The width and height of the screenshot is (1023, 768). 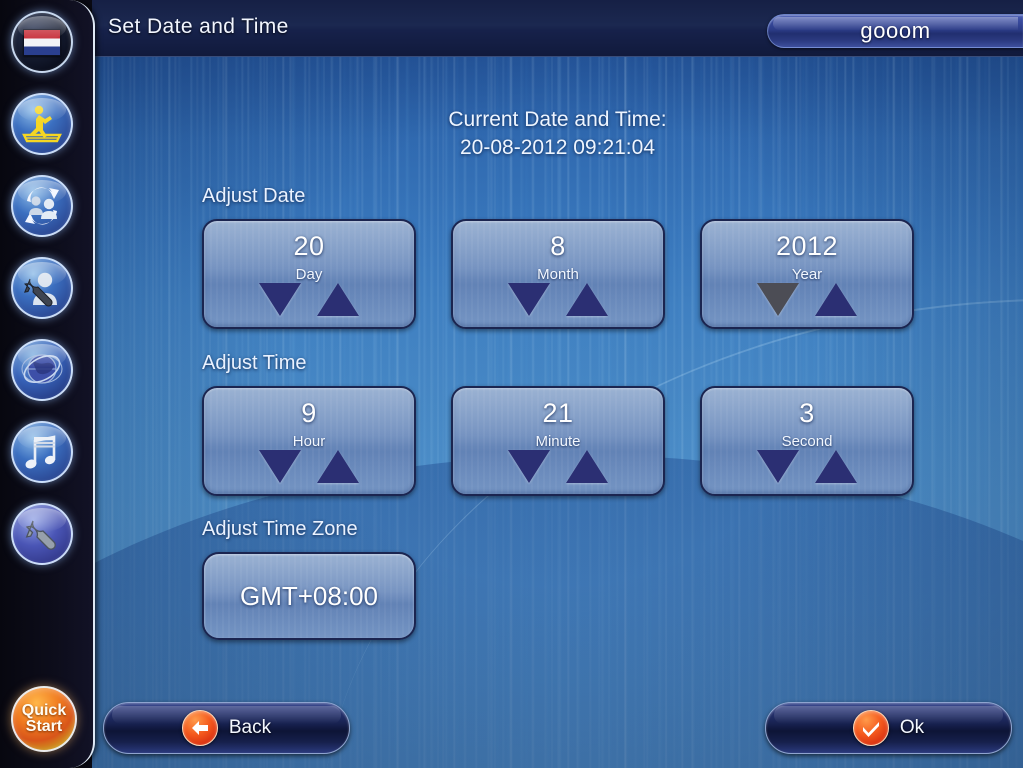 What do you see at coordinates (557, 148) in the screenshot?
I see `current-datetime-value: 20-08-2012 09:21:04` at bounding box center [557, 148].